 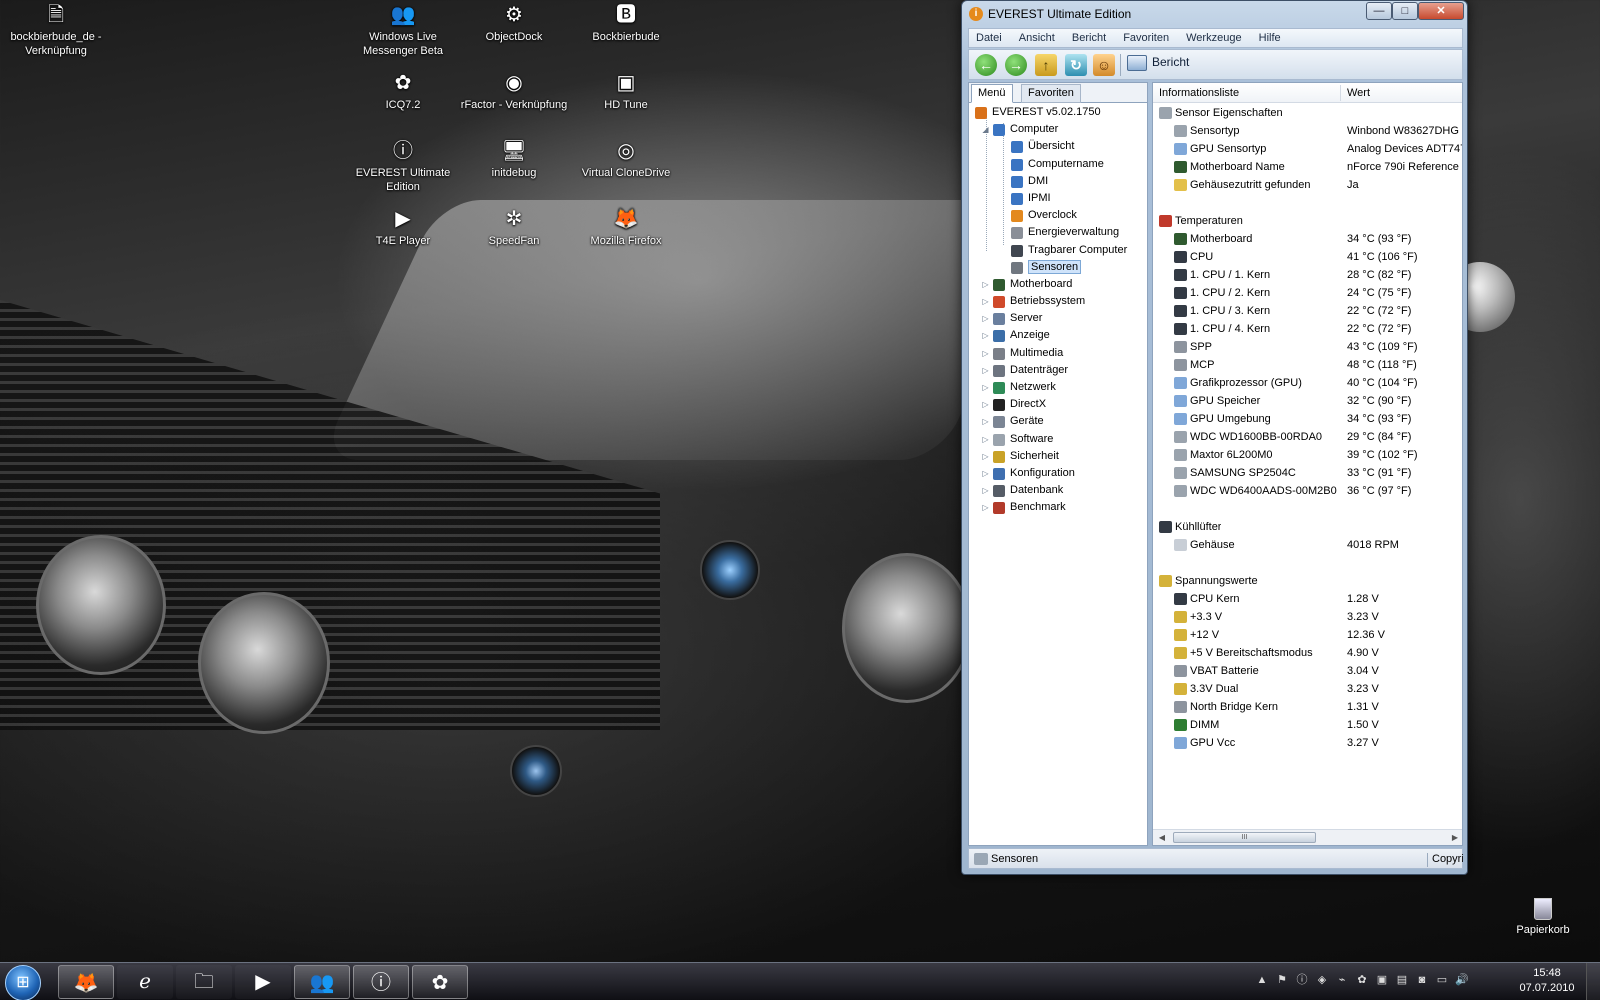 I want to click on back-arrow-icon: ←, so click(x=986, y=65).